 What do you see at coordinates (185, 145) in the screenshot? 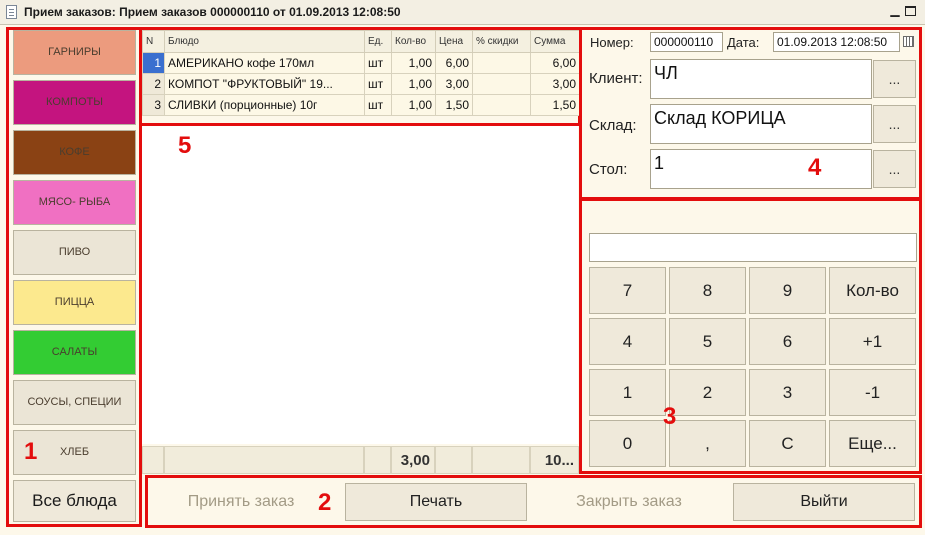
I see `zone-label-5: 5` at bounding box center [185, 145].